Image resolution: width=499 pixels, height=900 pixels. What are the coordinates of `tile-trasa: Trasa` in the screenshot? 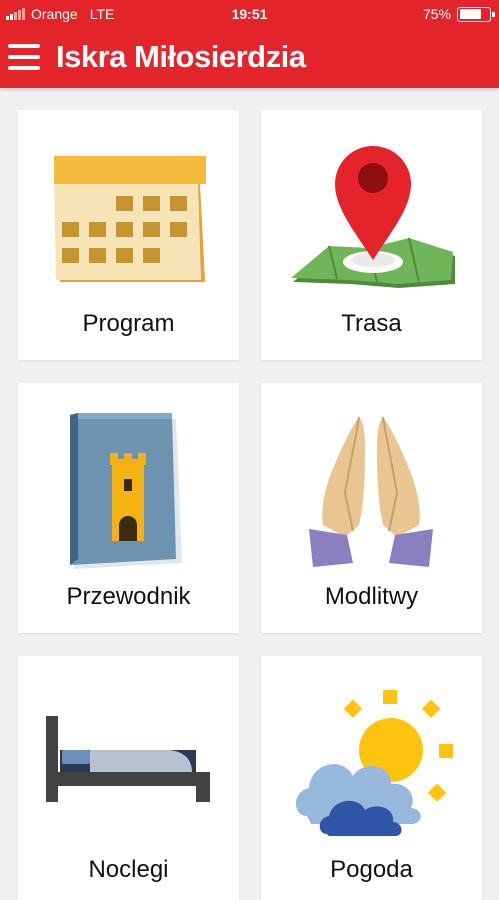 It's located at (371, 235).